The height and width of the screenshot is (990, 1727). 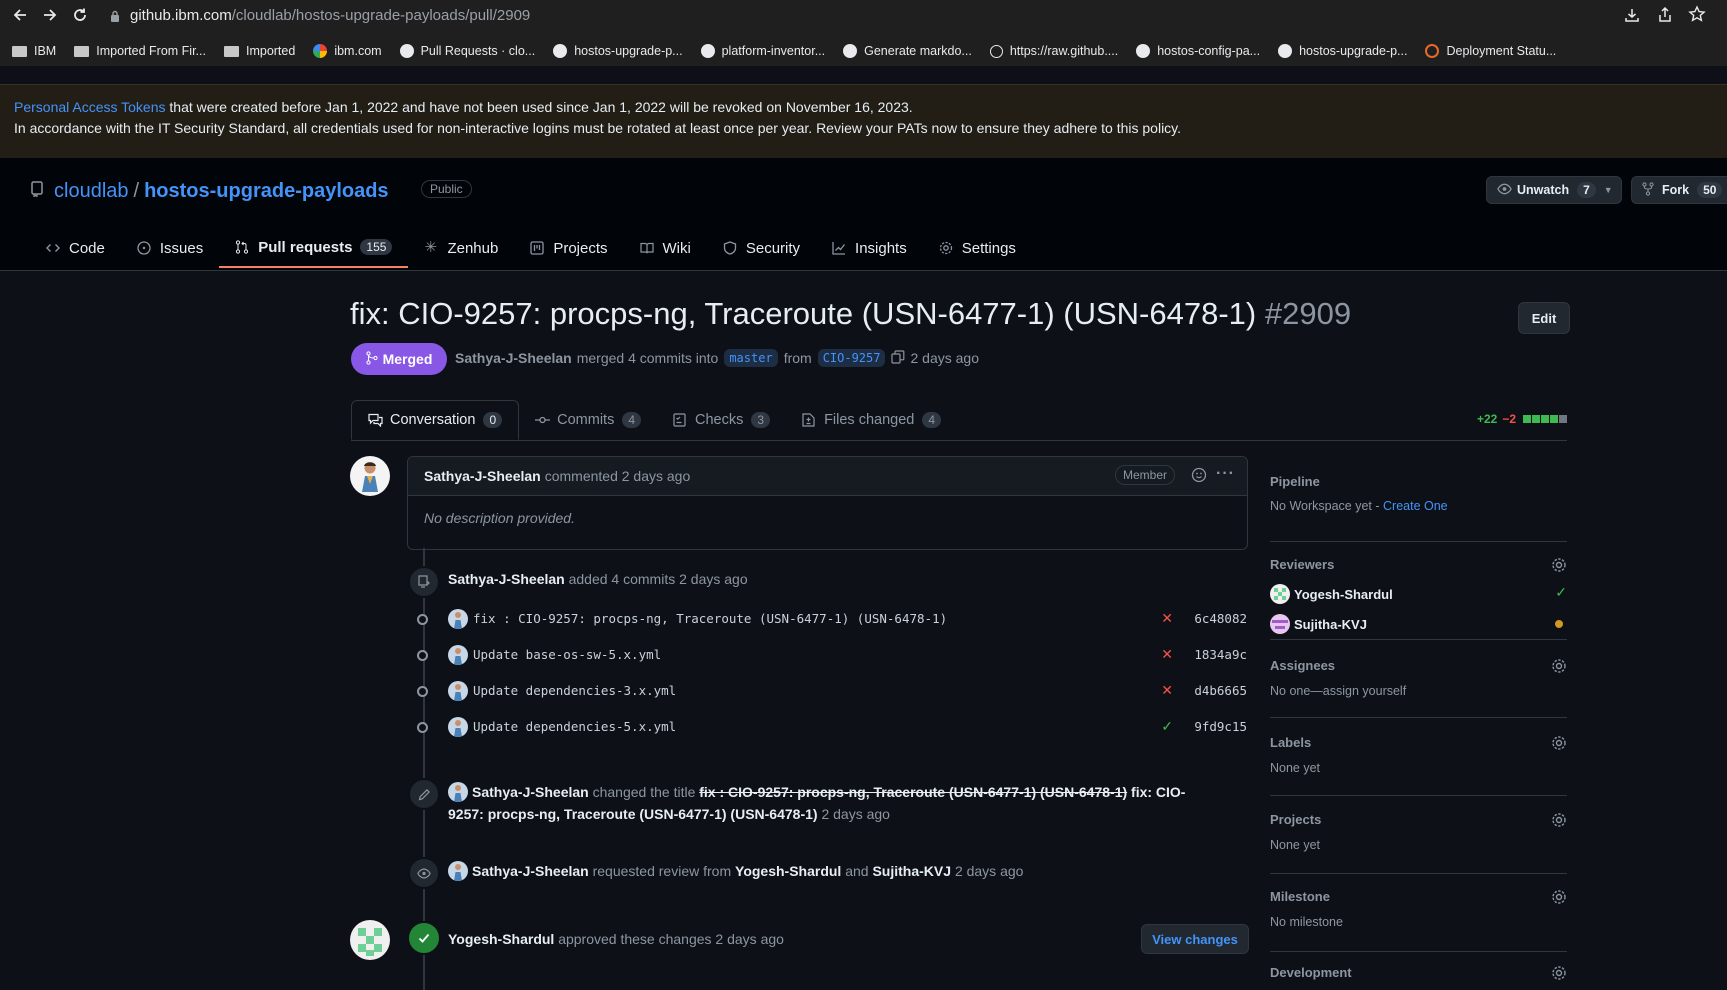 I want to click on projects-title: Projects, so click(x=1296, y=819).